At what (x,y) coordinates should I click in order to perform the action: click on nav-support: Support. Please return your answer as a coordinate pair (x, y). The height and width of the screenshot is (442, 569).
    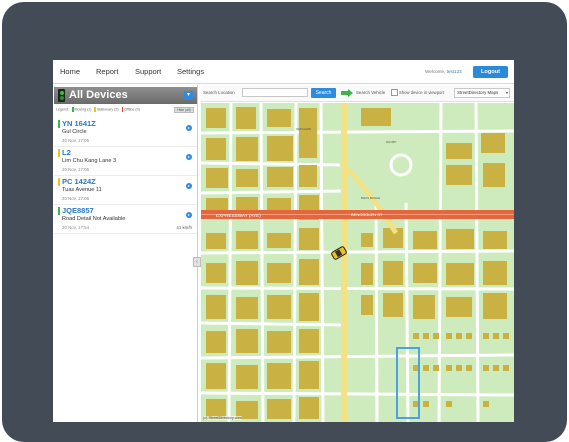
    Looking at the image, I should click on (148, 71).